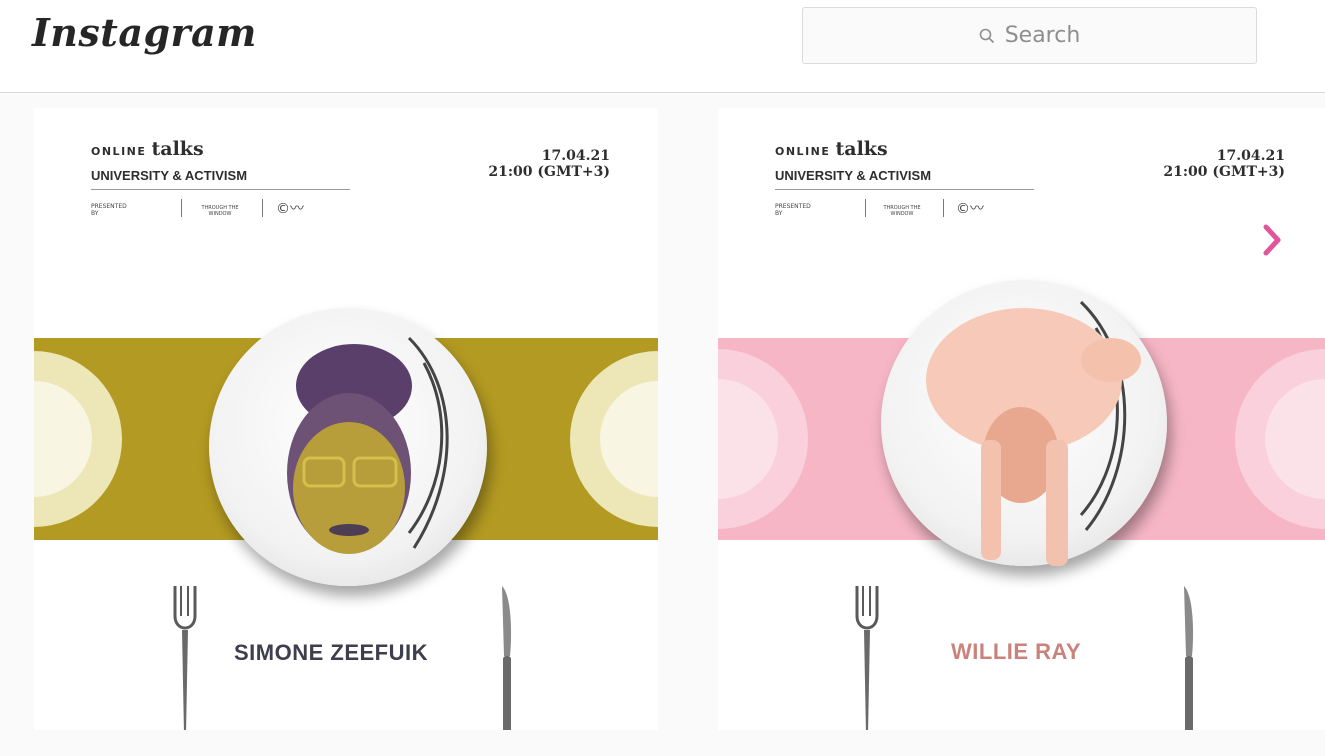  I want to click on chevron-right-icon, so click(1273, 240).